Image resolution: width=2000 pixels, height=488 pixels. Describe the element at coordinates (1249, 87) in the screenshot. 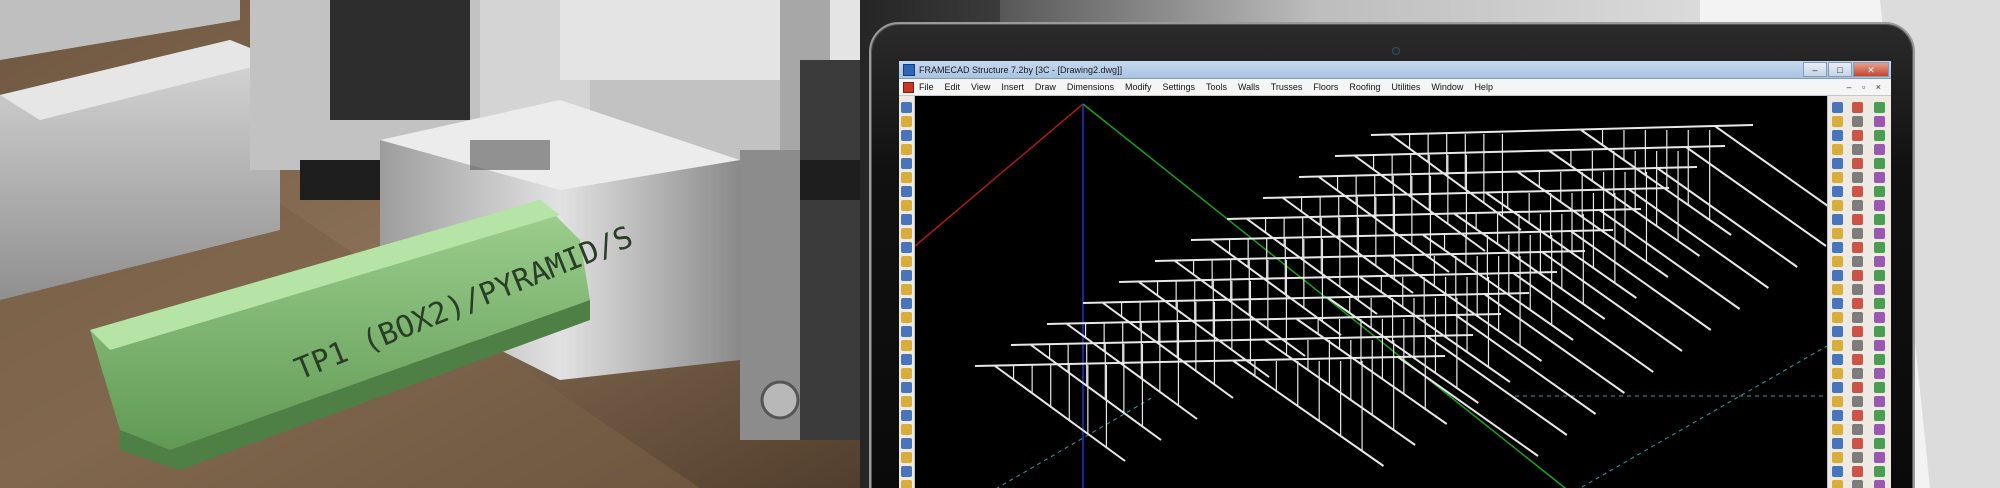

I see `menu-walls: Walls` at that location.